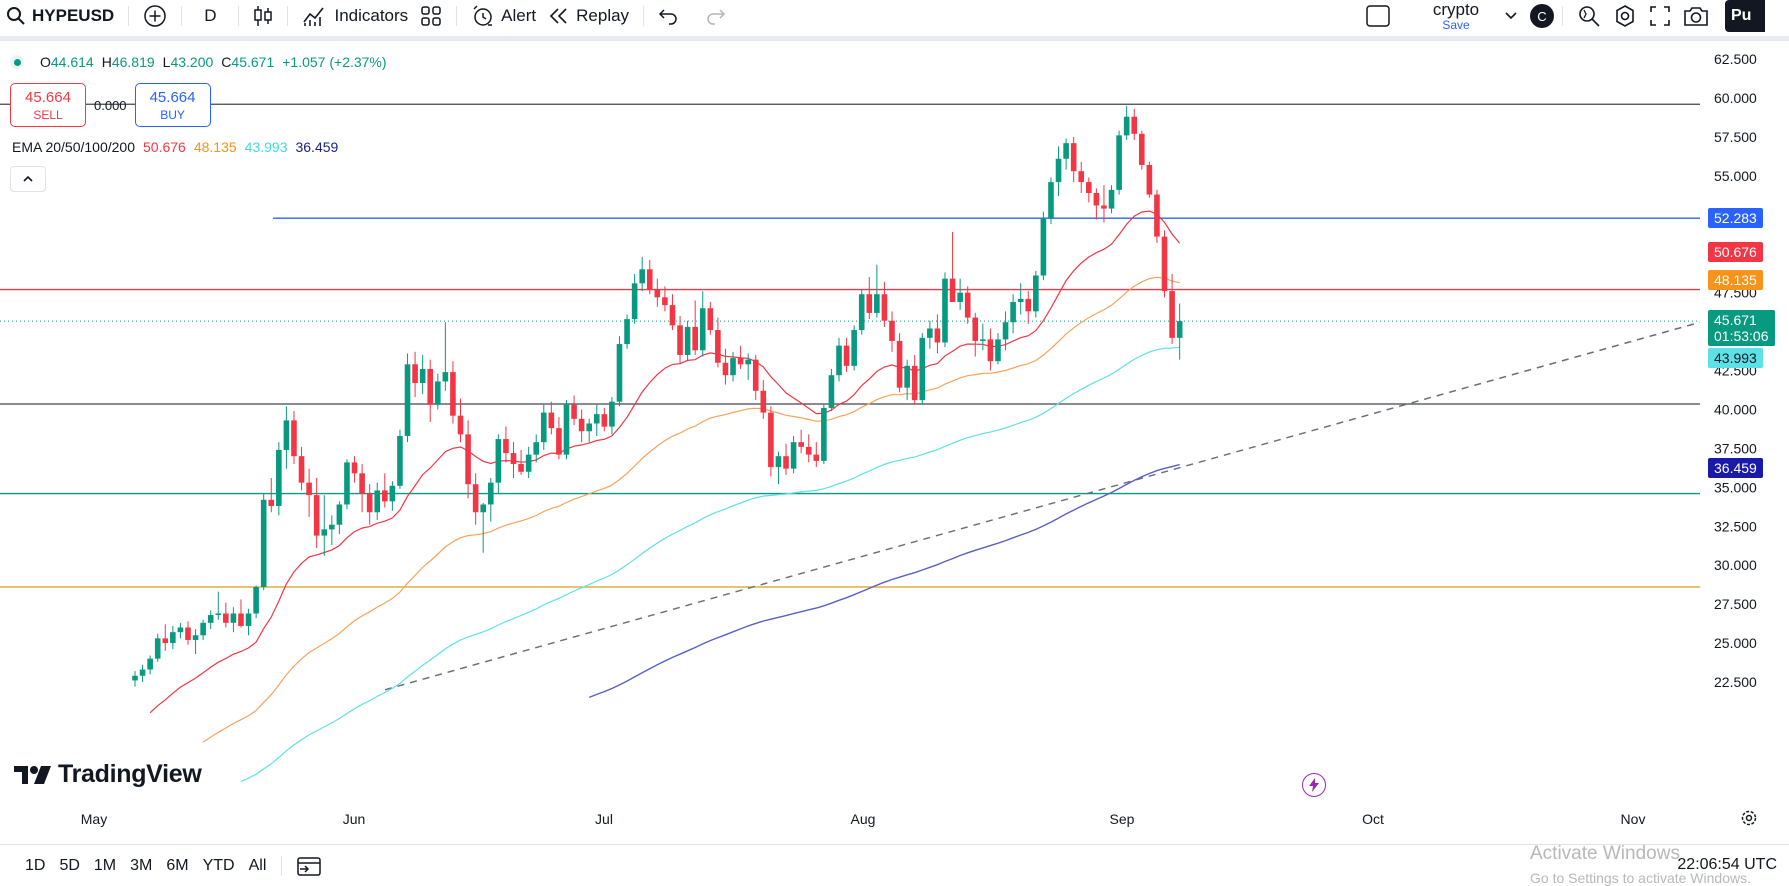  Describe the element at coordinates (1456, 16) in the screenshot. I see `layout-name-block: crypto Save` at that location.